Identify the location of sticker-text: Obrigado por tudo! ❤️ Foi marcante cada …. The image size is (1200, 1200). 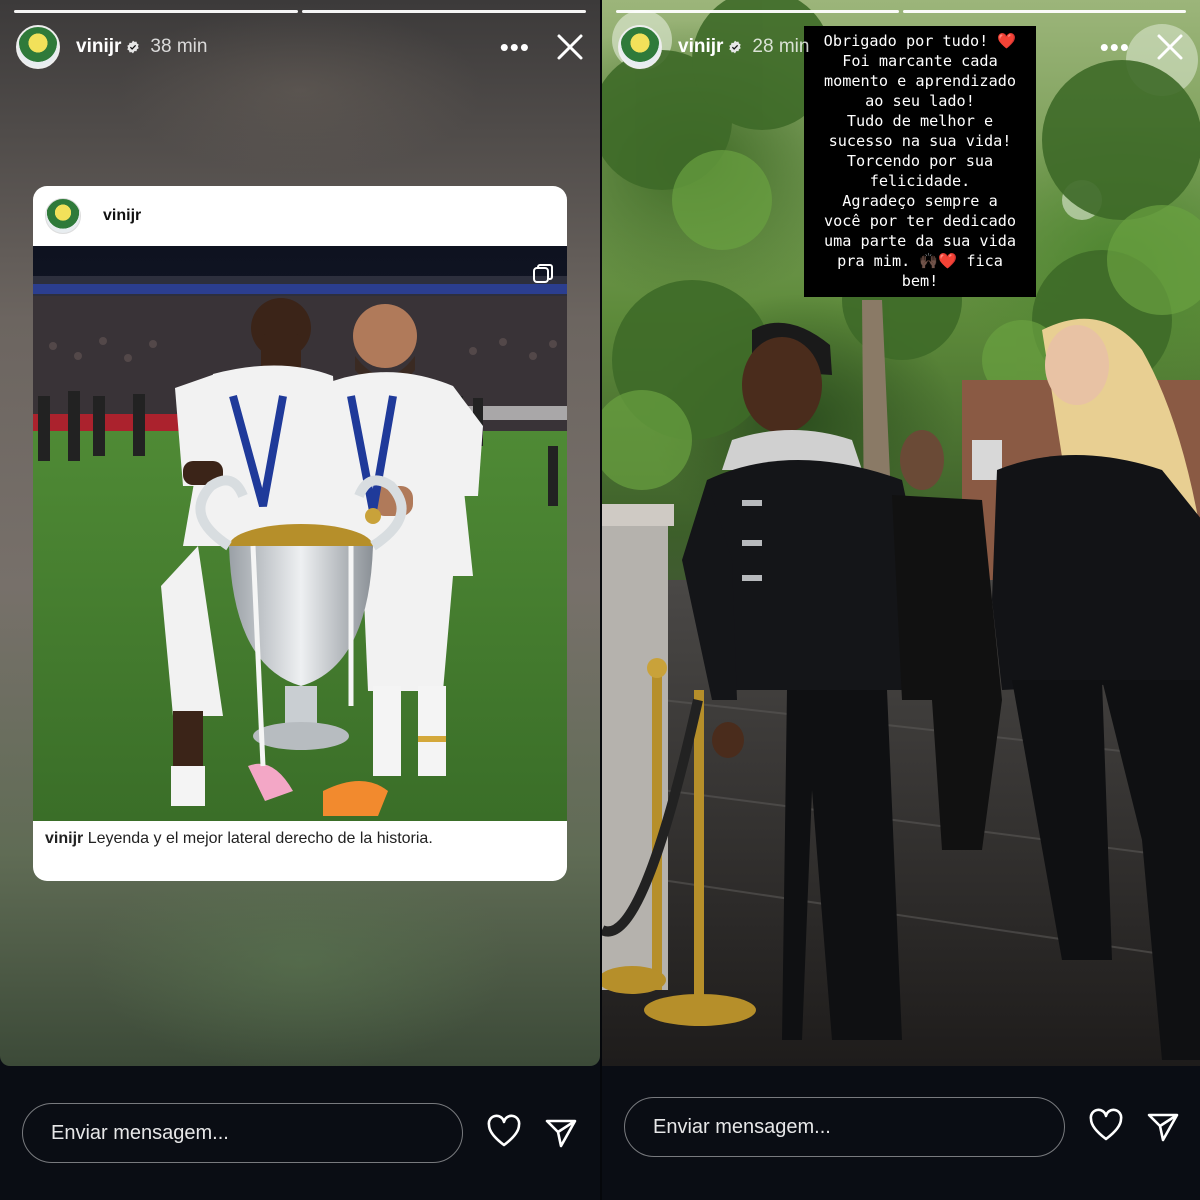
(920, 161).